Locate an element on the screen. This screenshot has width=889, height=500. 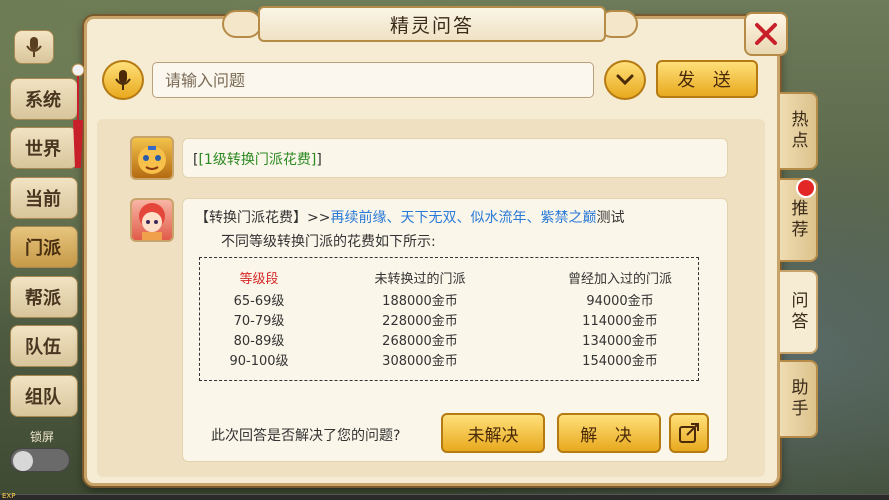
tab-qa: 问答 is located at coordinates (799, 312).